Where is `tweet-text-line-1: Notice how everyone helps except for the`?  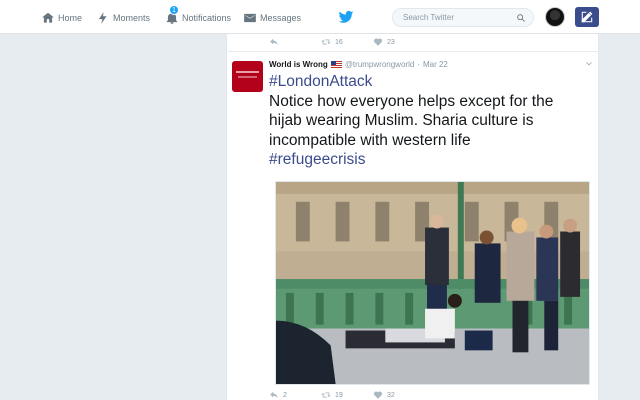
tweet-text-line-1: Notice how everyone helps except for the is located at coordinates (411, 101).